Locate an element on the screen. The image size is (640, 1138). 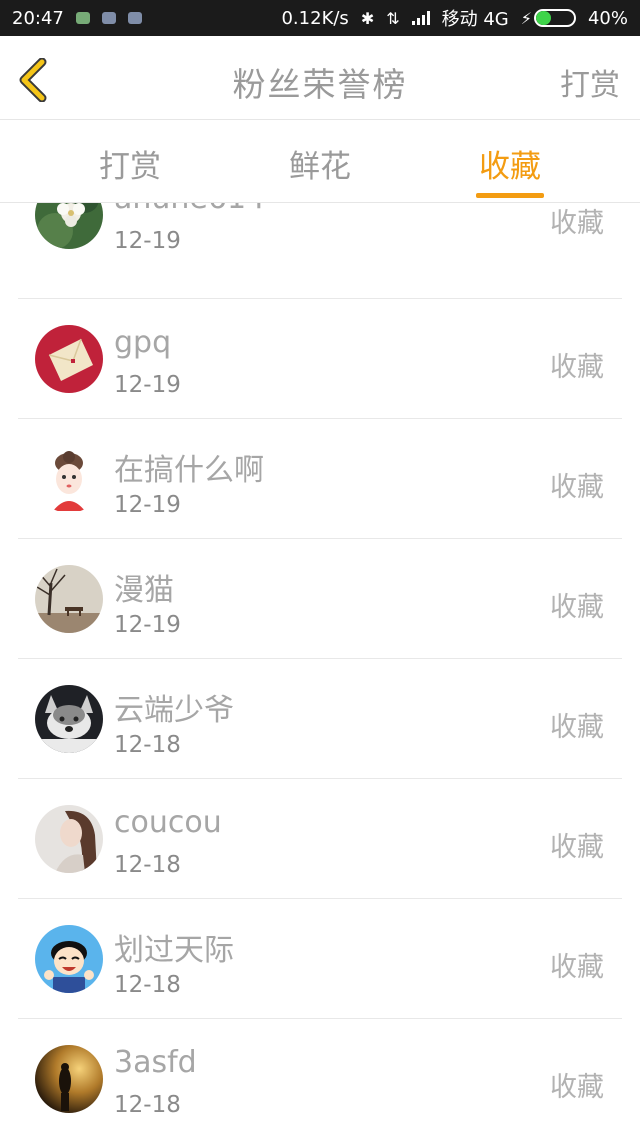
tab-favorites: 收藏 is located at coordinates (510, 163).